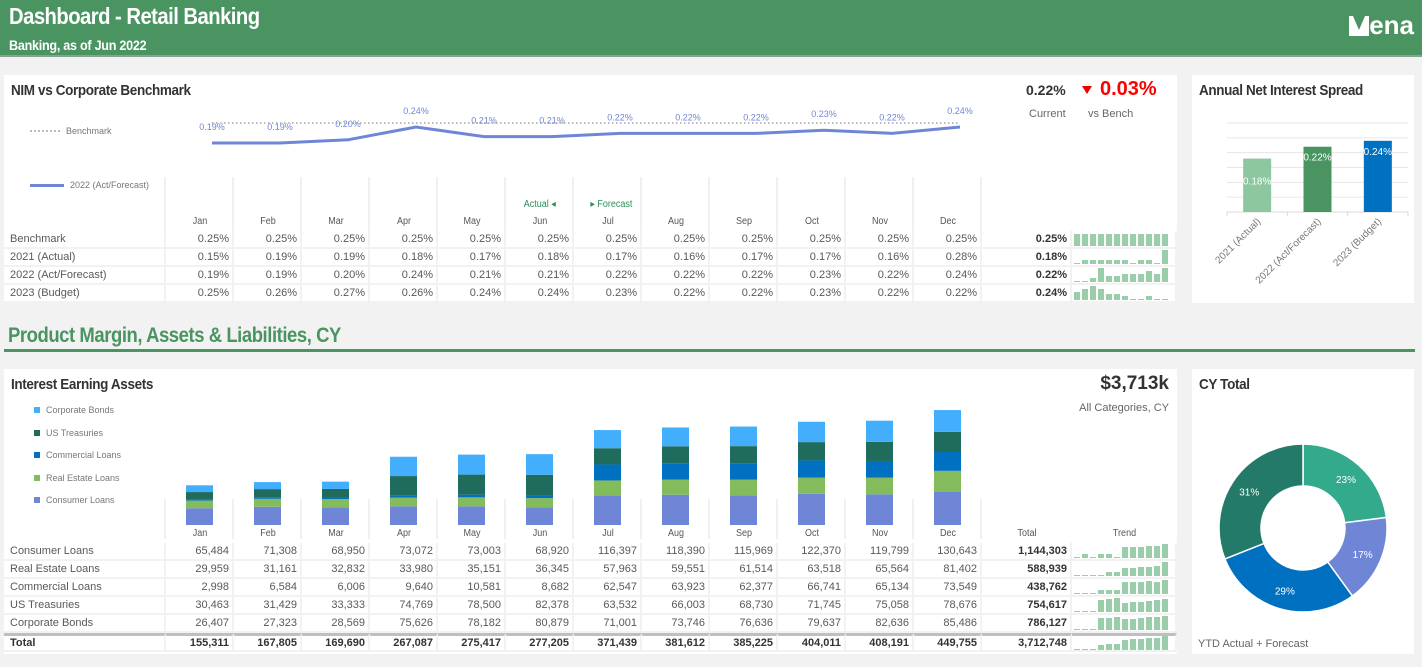 Image resolution: width=1422 pixels, height=667 pixels. I want to click on assets-kpi: $3,713k, so click(1134, 383).